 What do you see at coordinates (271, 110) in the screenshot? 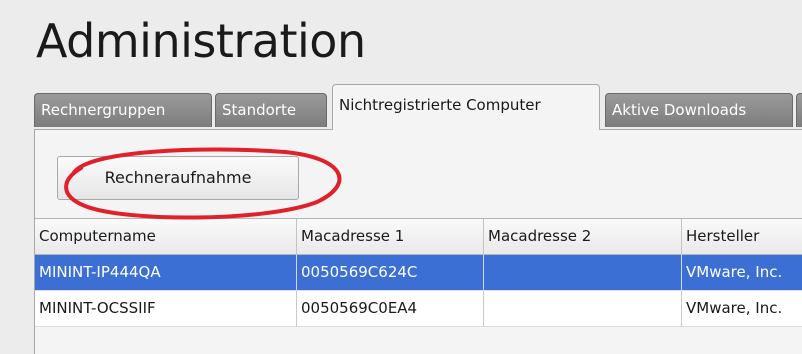
I see `tab-standorte: Standorte` at bounding box center [271, 110].